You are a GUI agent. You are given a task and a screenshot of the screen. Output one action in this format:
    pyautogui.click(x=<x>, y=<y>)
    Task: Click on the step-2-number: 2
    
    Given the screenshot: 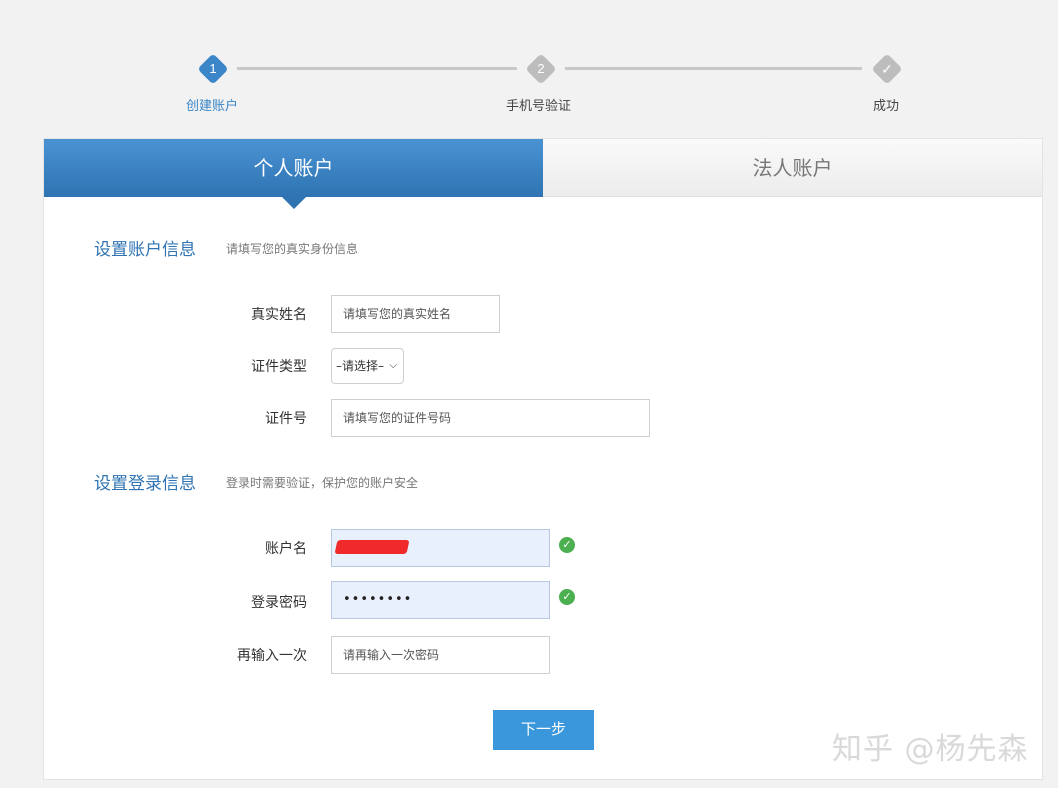 What is the action you would take?
    pyautogui.click(x=541, y=68)
    